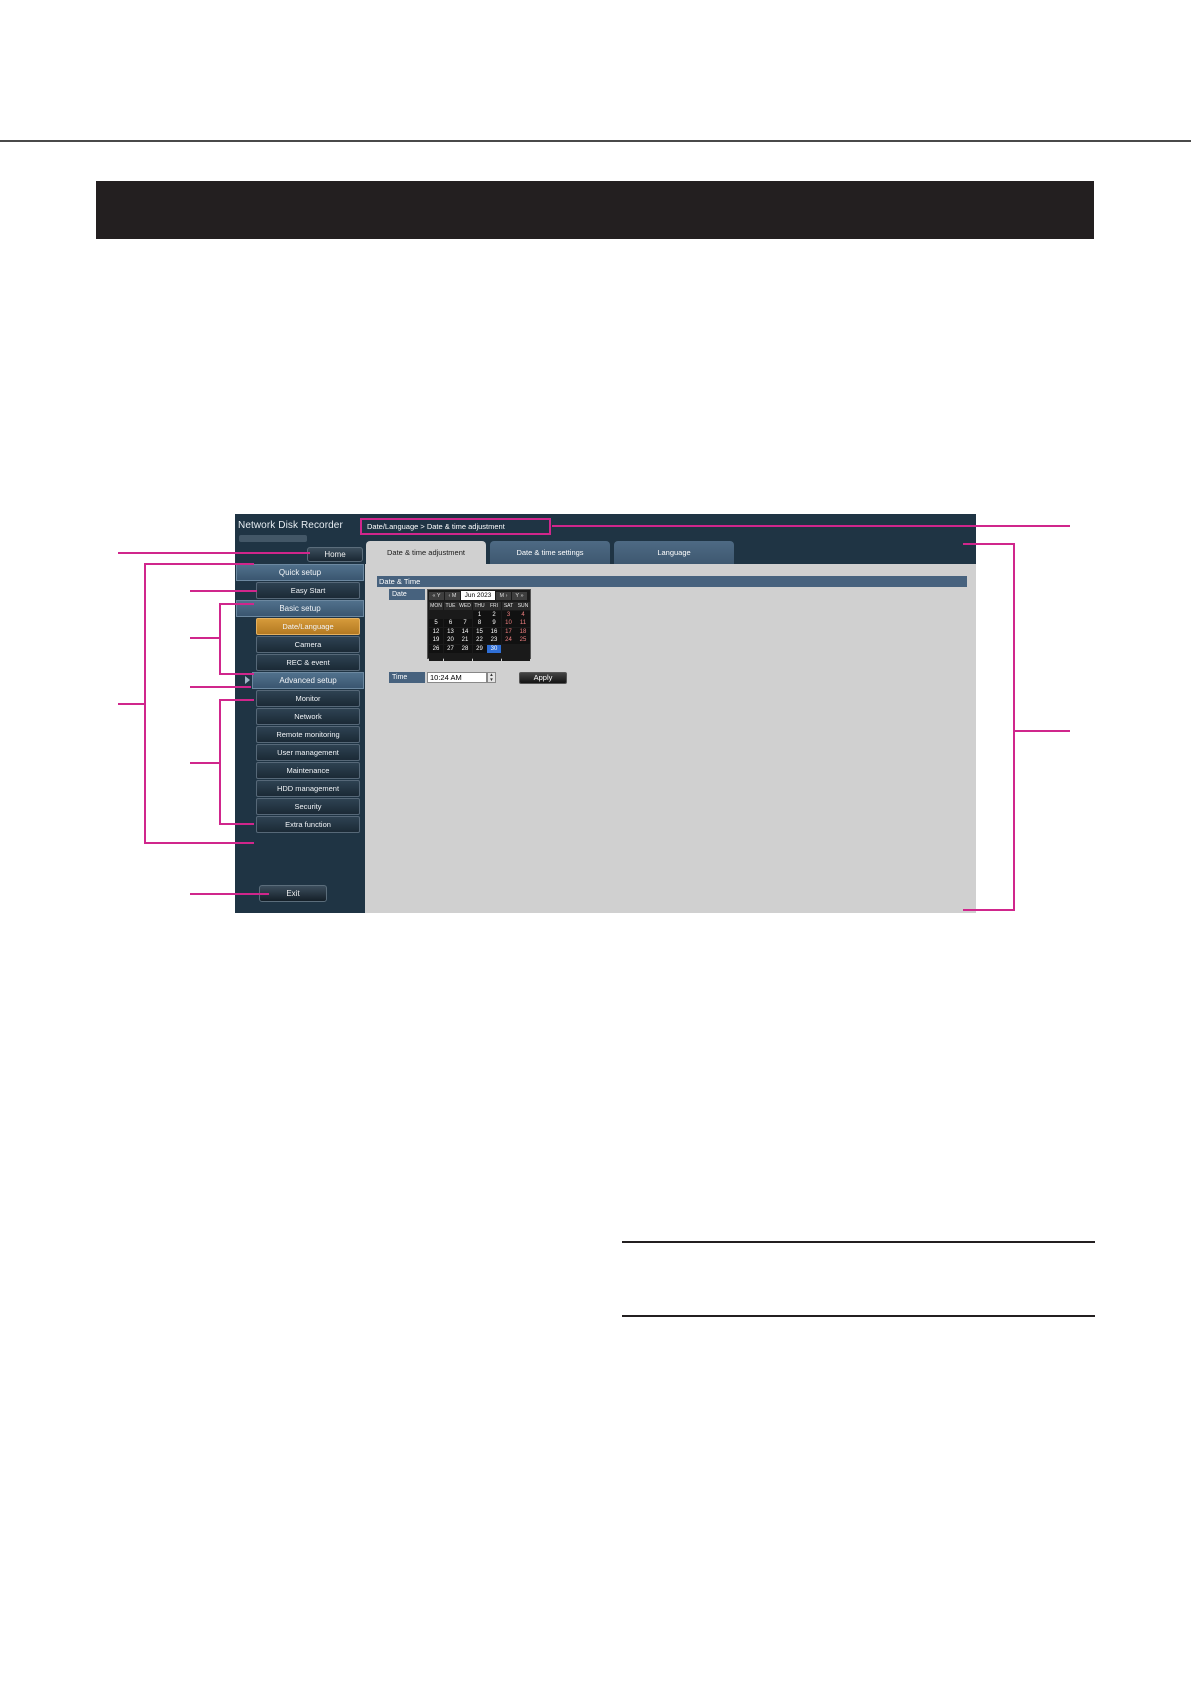  Describe the element at coordinates (204, 763) in the screenshot. I see `callout-line-advanced-items` at that location.